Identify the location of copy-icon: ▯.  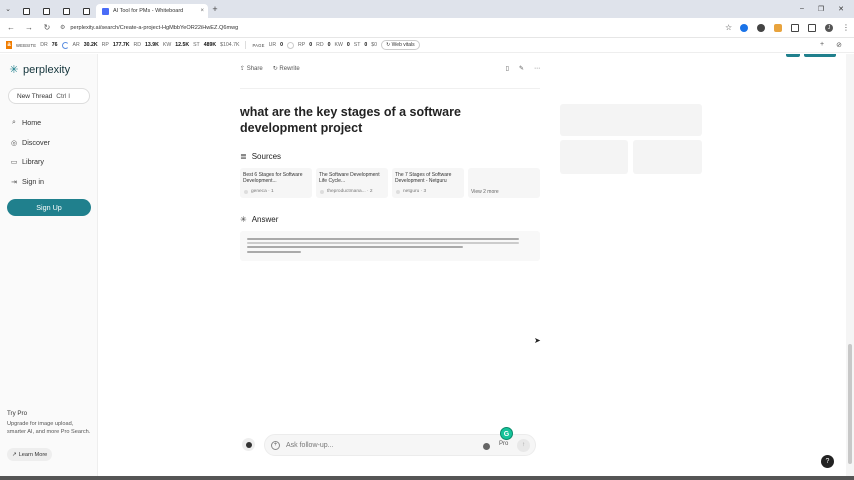
(507, 68).